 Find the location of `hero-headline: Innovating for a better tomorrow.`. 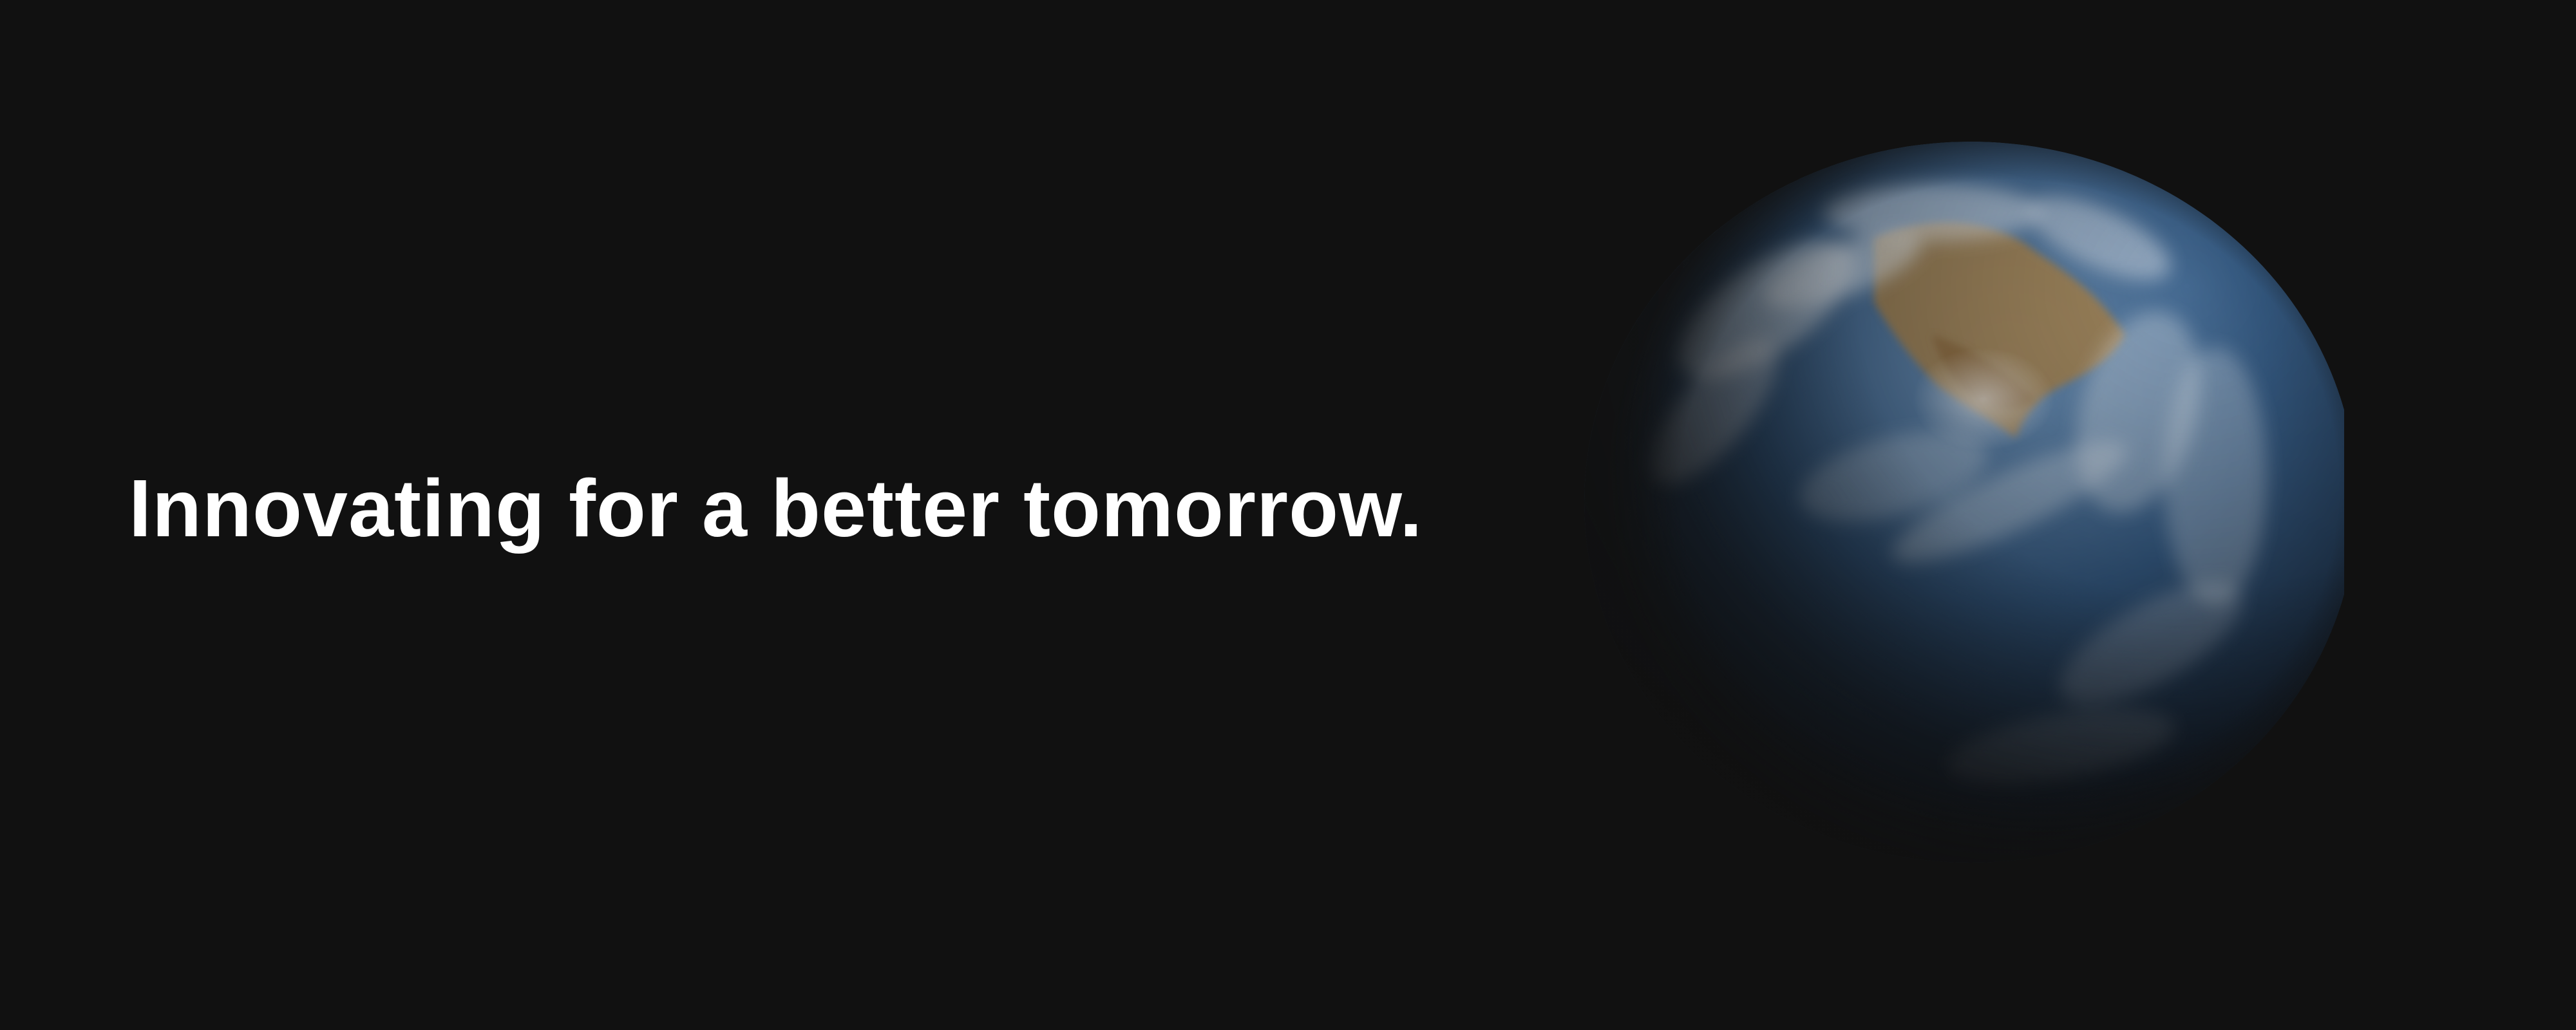

hero-headline: Innovating for a better tomorrow. is located at coordinates (776, 508).